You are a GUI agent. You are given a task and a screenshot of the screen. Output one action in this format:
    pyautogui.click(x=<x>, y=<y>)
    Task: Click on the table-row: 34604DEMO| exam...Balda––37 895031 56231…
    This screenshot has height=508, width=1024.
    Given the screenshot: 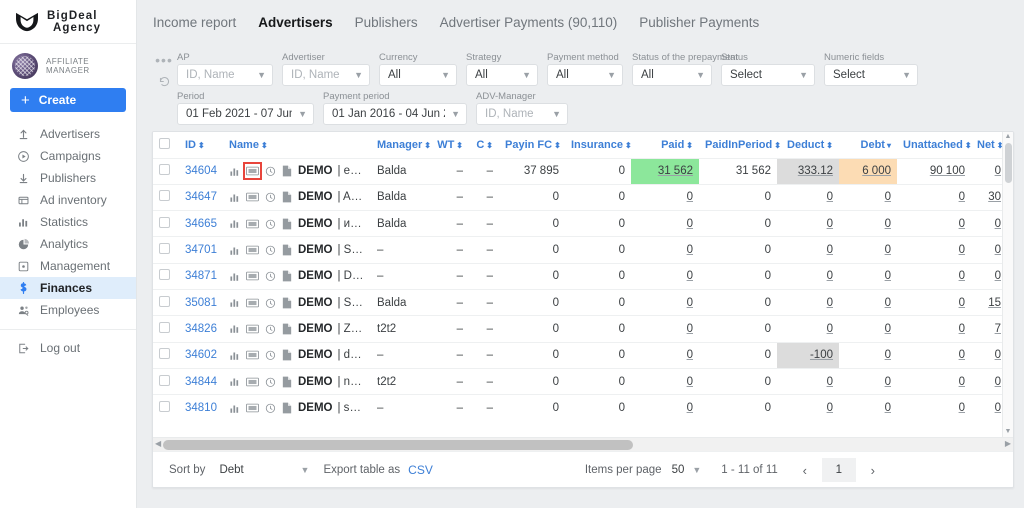 What is the action you would take?
    pyautogui.click(x=583, y=171)
    